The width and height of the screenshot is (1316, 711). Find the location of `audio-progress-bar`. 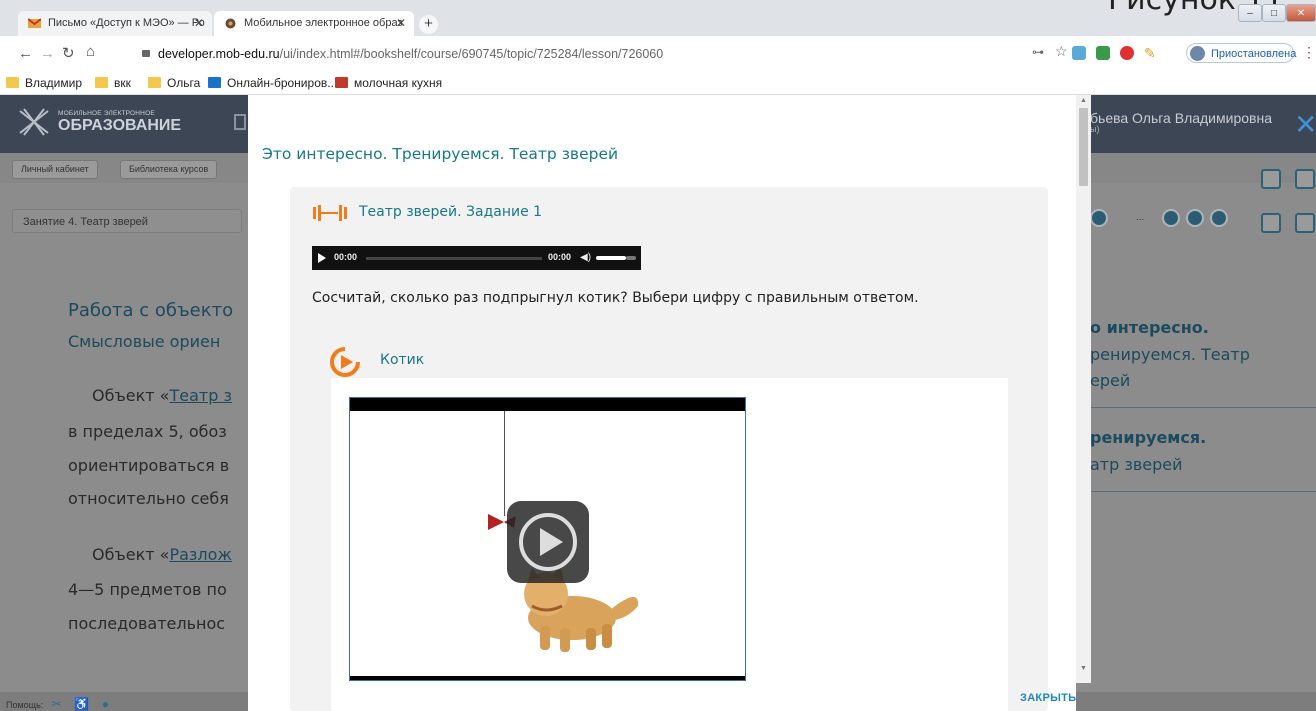

audio-progress-bar is located at coordinates (454, 258).